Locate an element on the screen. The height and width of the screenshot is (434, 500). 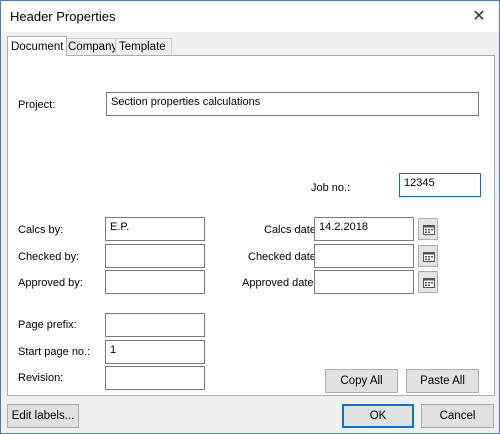
calcs-date-field: 14.2.2018 is located at coordinates (364, 229).